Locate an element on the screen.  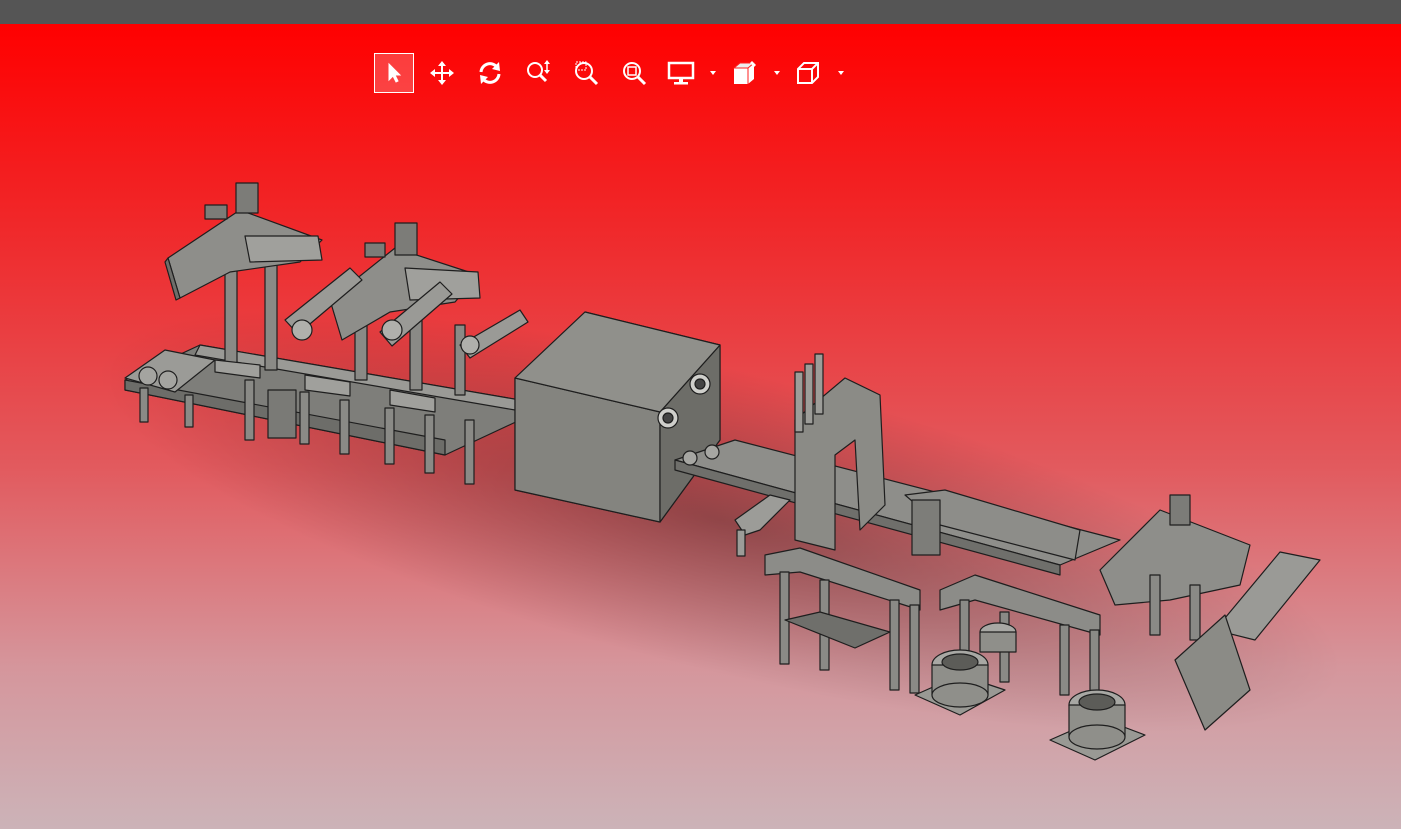
view-orientation-button is located at coordinates (819, 73).